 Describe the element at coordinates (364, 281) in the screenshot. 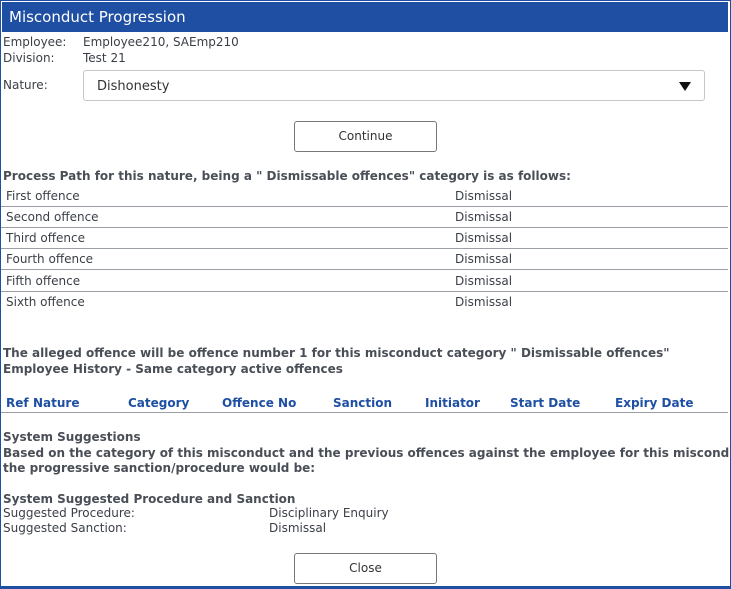

I see `process-path-row: Fifth offence Dismissal` at that location.